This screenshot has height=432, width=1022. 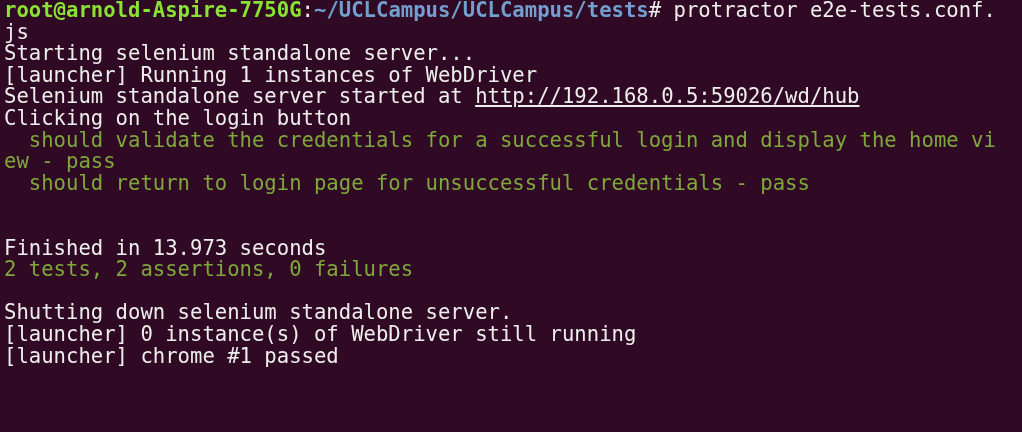 I want to click on test-result-line: should return to login page for unsuccessful credentials - pass, so click(x=419, y=183).